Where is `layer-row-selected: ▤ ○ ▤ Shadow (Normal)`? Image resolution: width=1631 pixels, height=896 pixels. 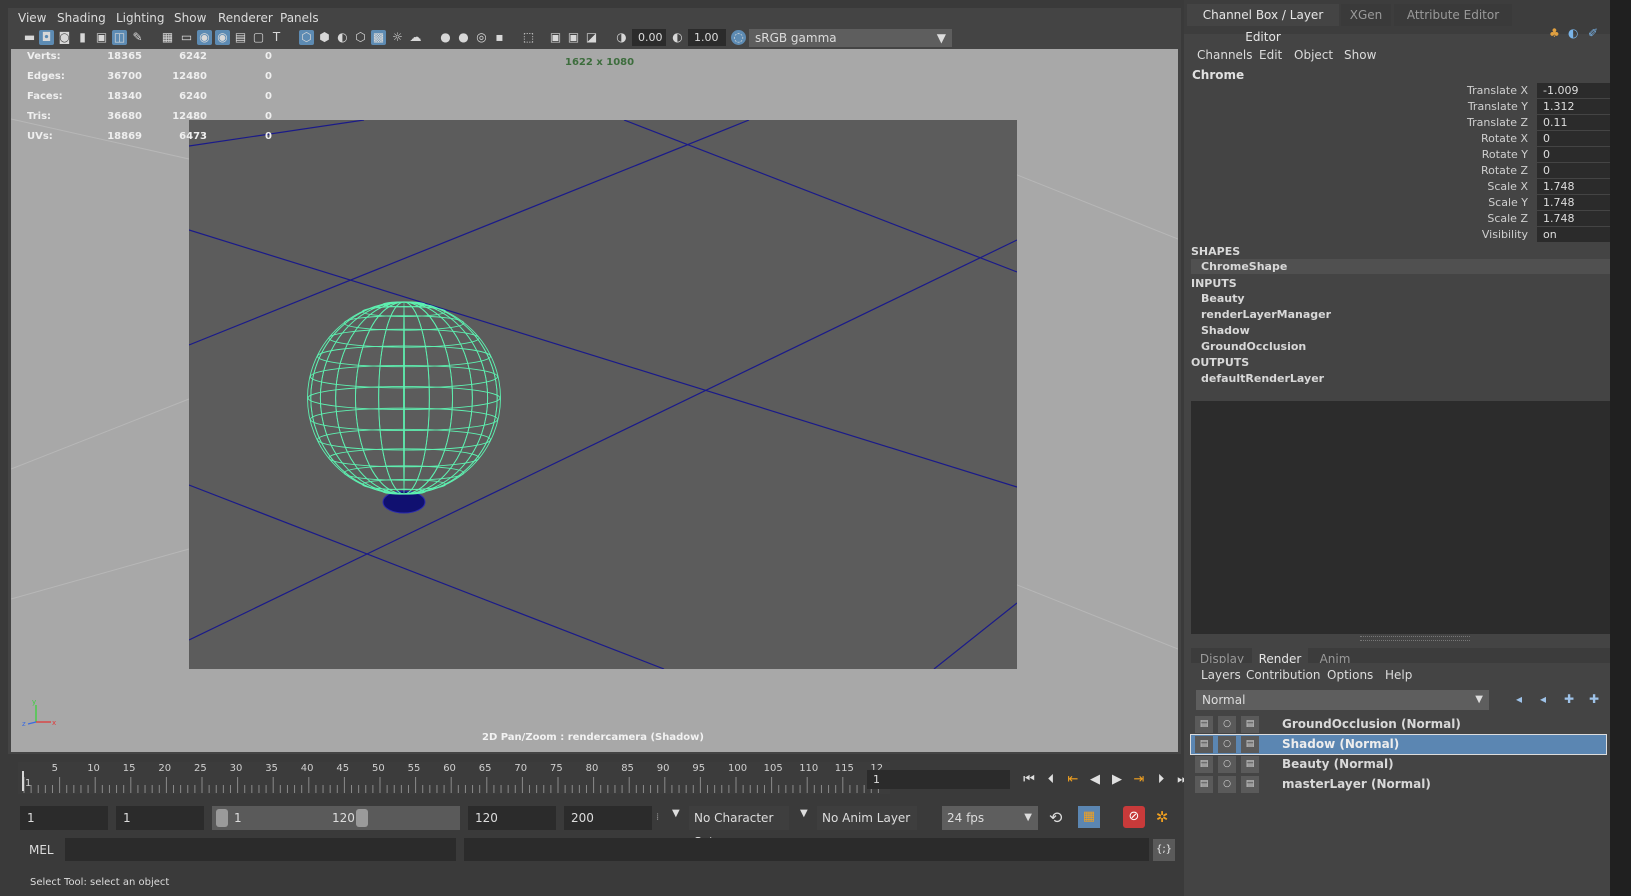
layer-row-selected: ▤ ○ ▤ Shadow (Normal) is located at coordinates (1398, 744).